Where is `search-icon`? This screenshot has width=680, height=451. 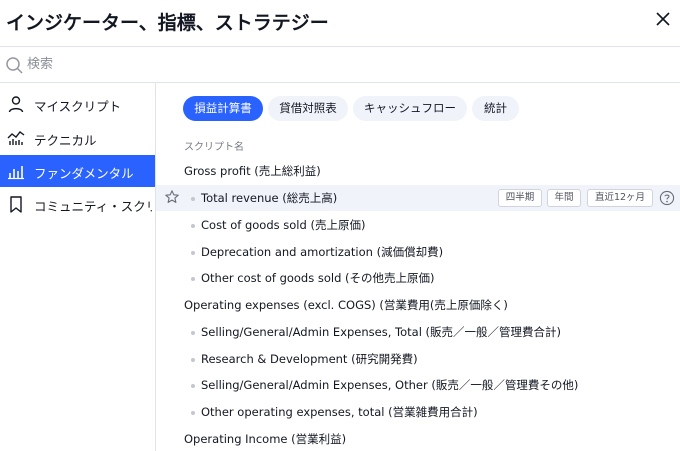
search-icon is located at coordinates (14, 65).